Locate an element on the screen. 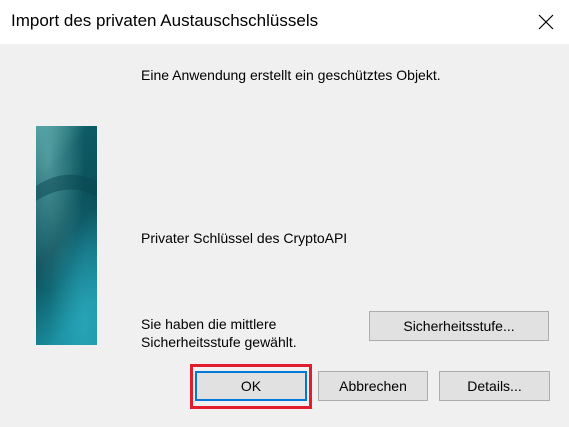 This screenshot has width=569, height=427. close-button is located at coordinates (546, 22).